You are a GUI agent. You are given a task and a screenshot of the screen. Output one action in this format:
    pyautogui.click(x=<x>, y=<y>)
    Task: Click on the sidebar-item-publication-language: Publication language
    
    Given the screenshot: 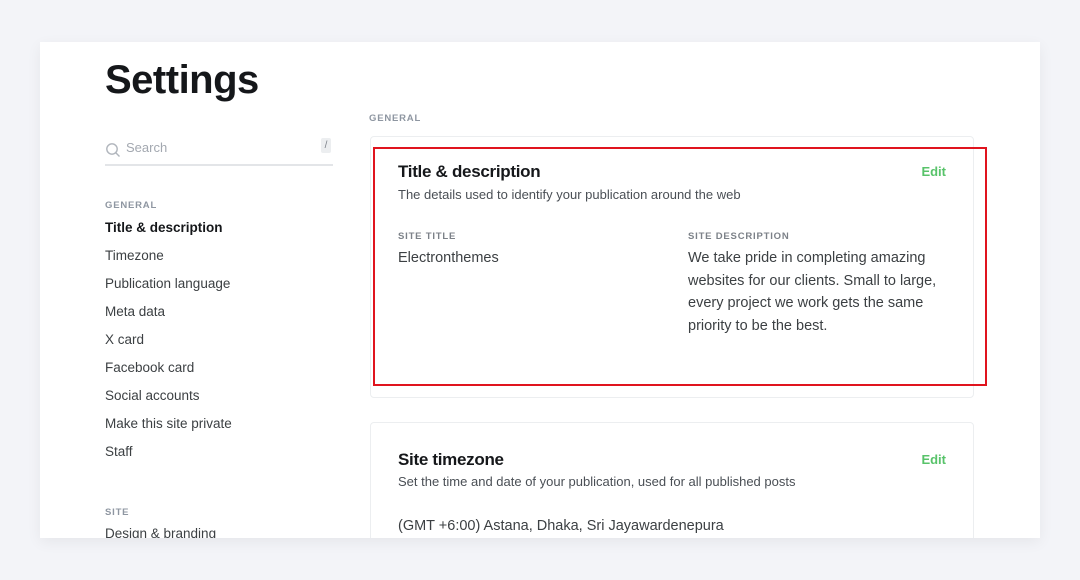 What is the action you would take?
    pyautogui.click(x=168, y=288)
    